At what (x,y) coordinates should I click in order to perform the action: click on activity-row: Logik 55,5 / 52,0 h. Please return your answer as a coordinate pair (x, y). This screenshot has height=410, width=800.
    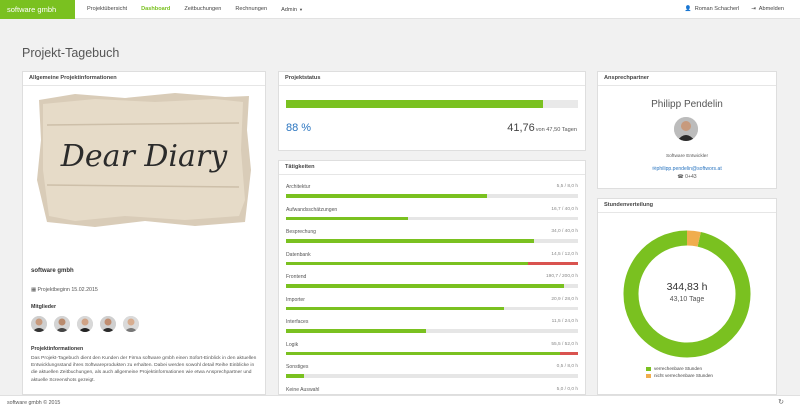
    Looking at the image, I should click on (432, 352).